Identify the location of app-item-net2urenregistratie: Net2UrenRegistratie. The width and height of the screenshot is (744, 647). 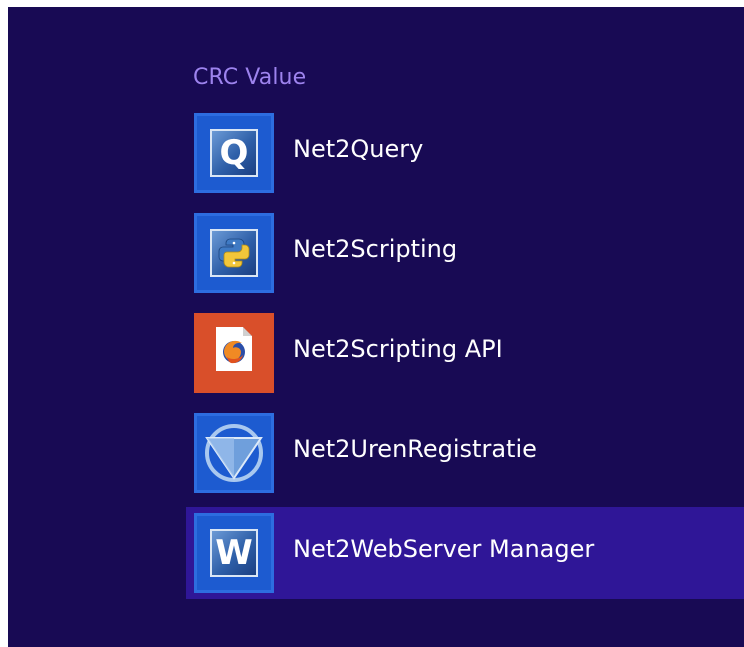
(465, 453).